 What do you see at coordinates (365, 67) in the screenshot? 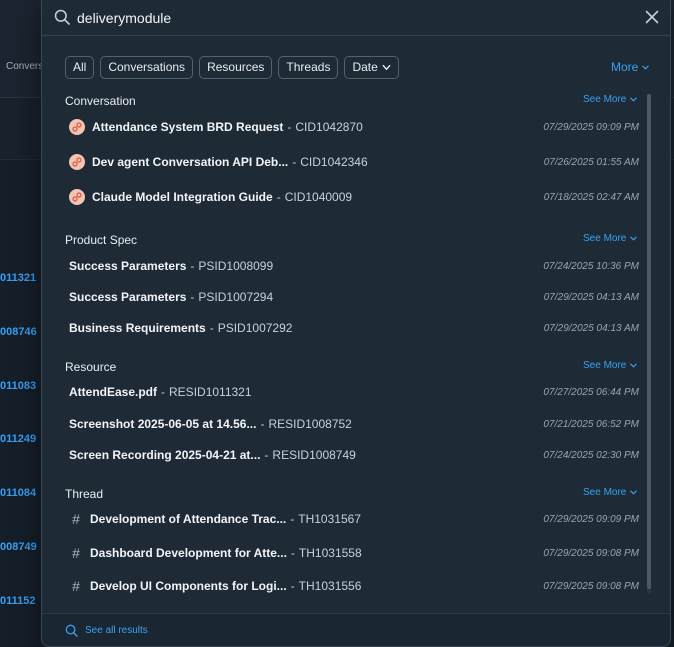
I see `filter-chip-label: Date` at bounding box center [365, 67].